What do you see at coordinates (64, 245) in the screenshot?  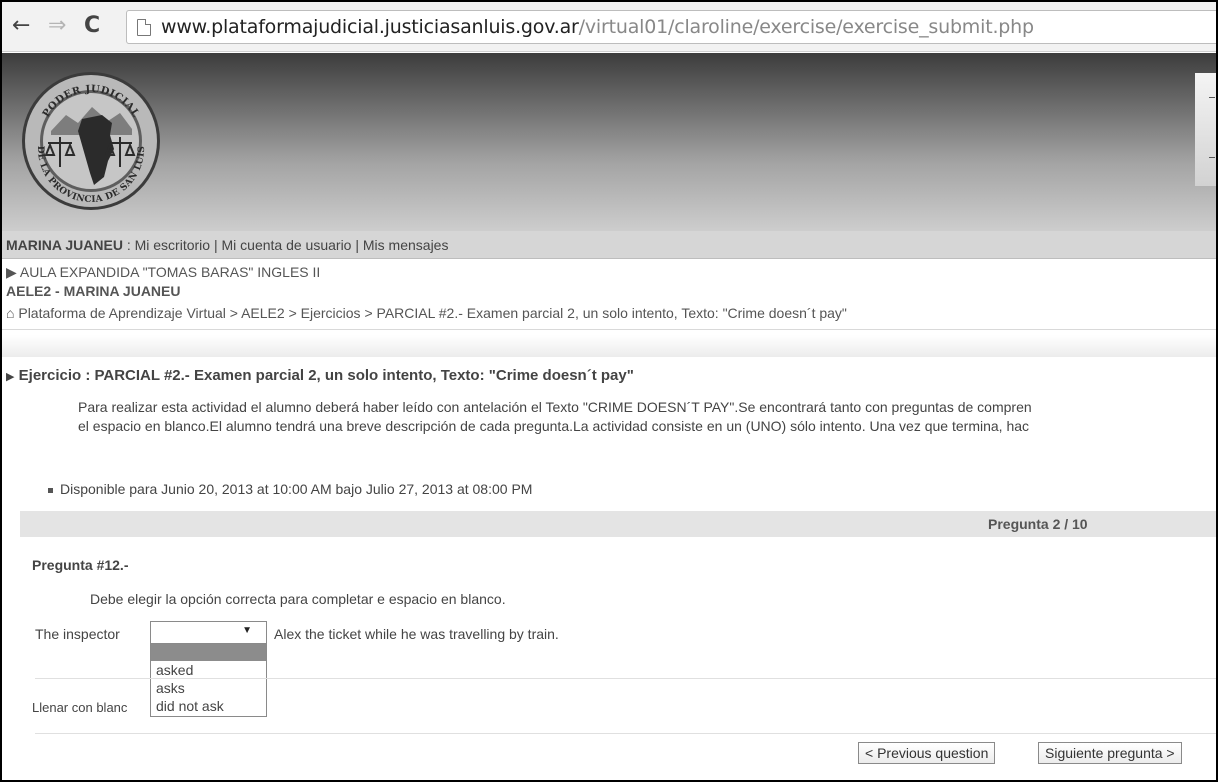 I see `user-name: MARINA JUANEU` at bounding box center [64, 245].